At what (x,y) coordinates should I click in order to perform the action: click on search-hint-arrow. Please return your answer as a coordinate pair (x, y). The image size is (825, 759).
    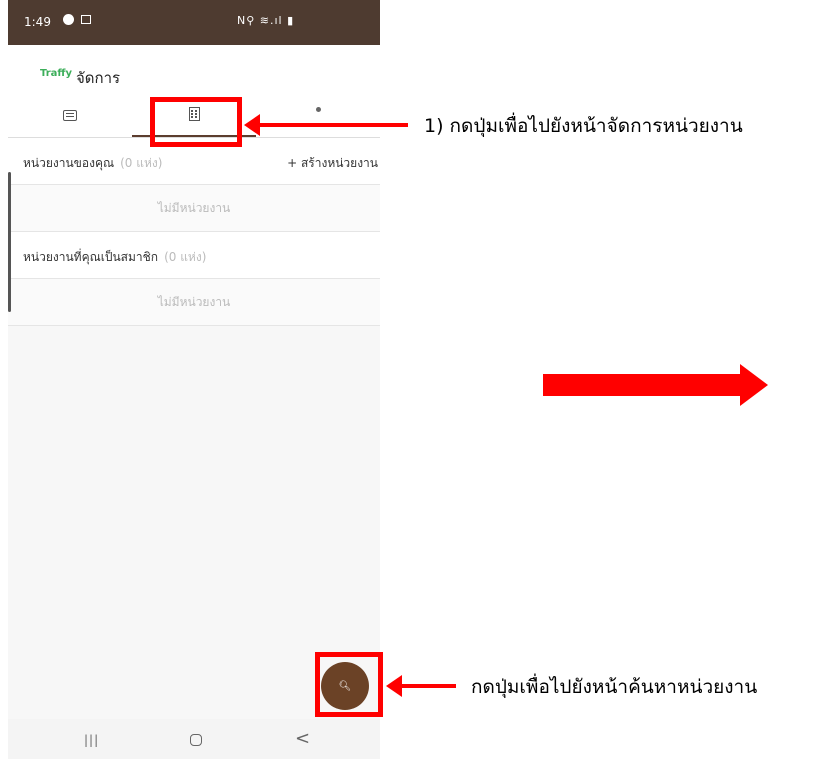
    Looking at the image, I should click on (421, 686).